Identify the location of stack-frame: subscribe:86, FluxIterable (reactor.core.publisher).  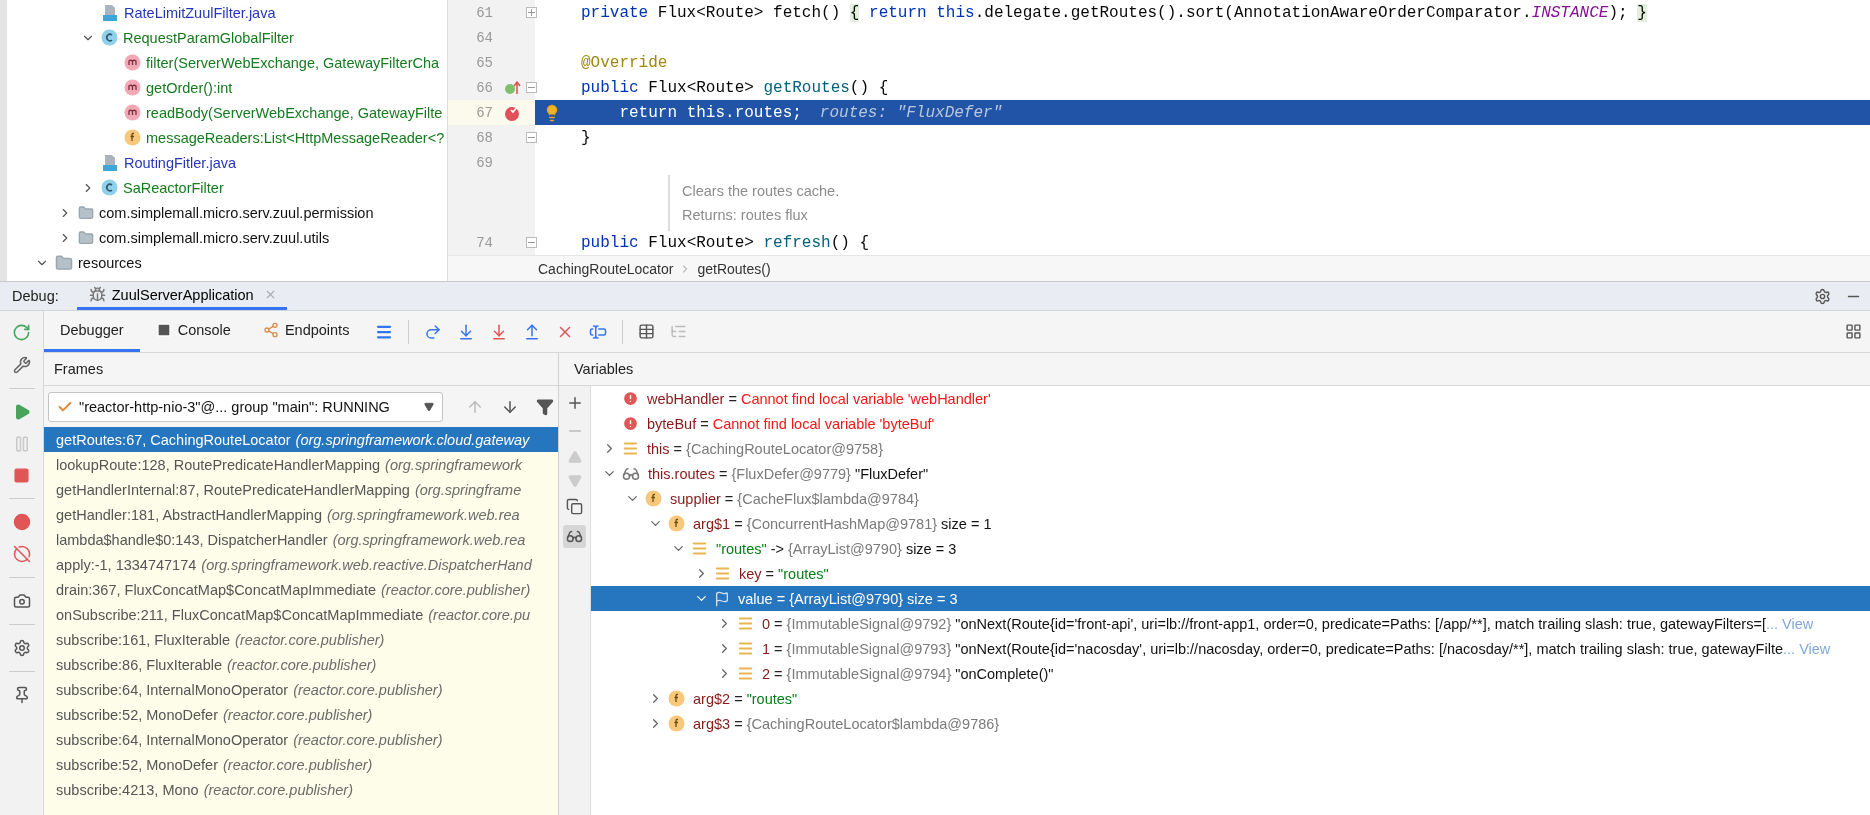
(301, 664).